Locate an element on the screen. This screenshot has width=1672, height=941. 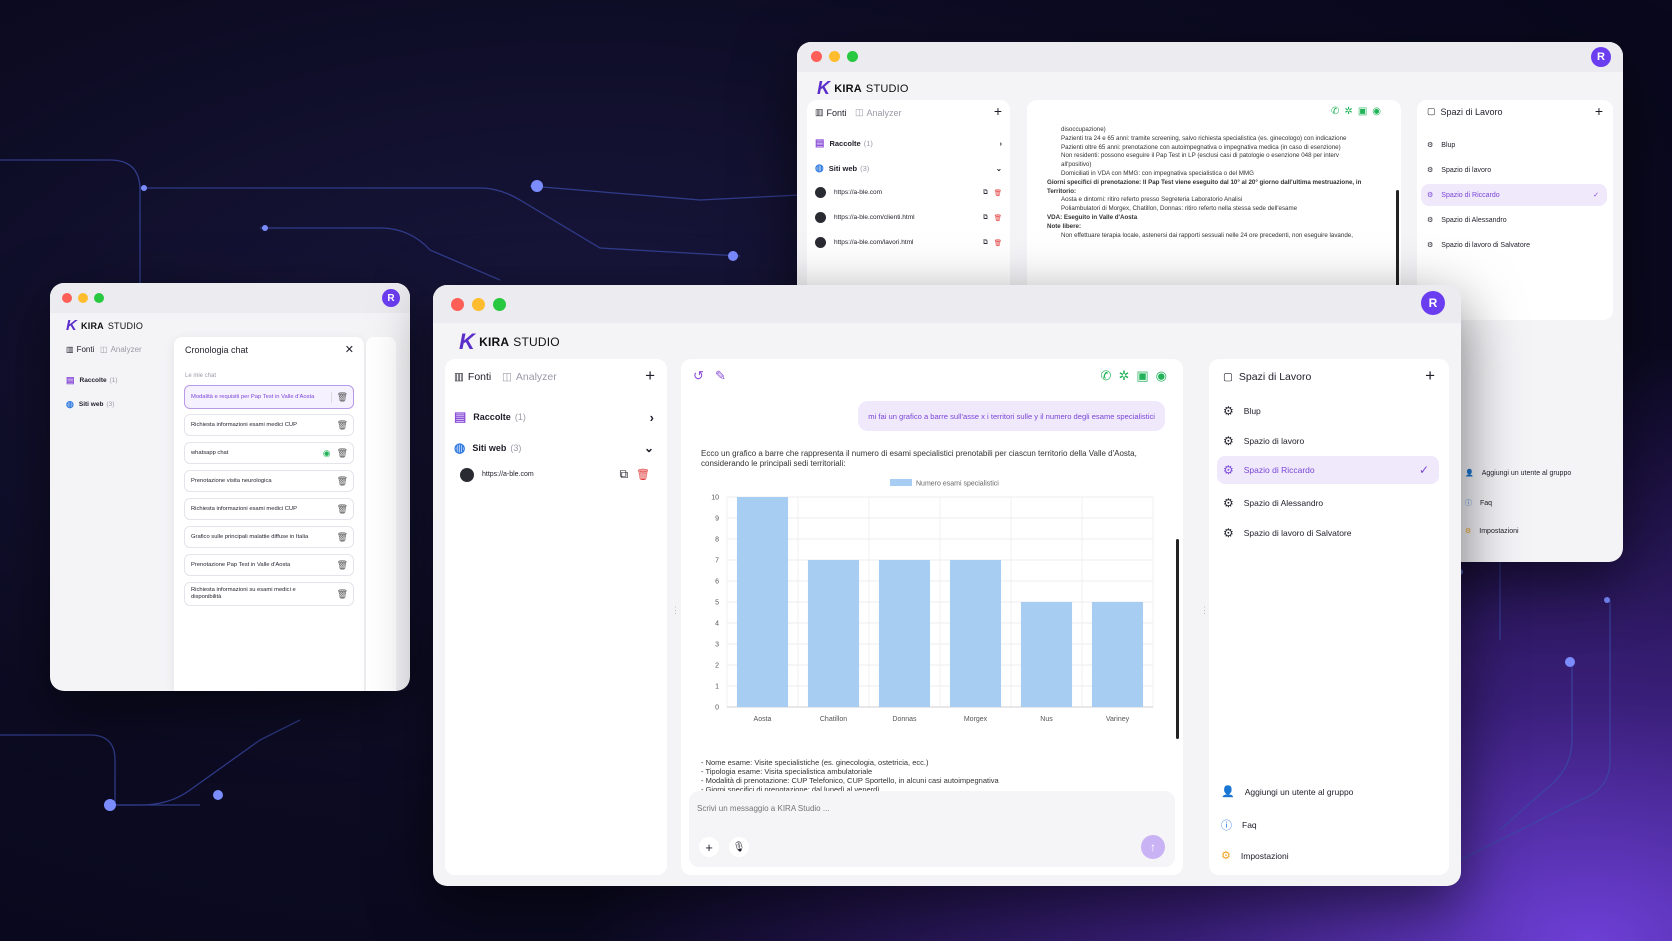
site-favicon-icon is located at coordinates (820, 217).